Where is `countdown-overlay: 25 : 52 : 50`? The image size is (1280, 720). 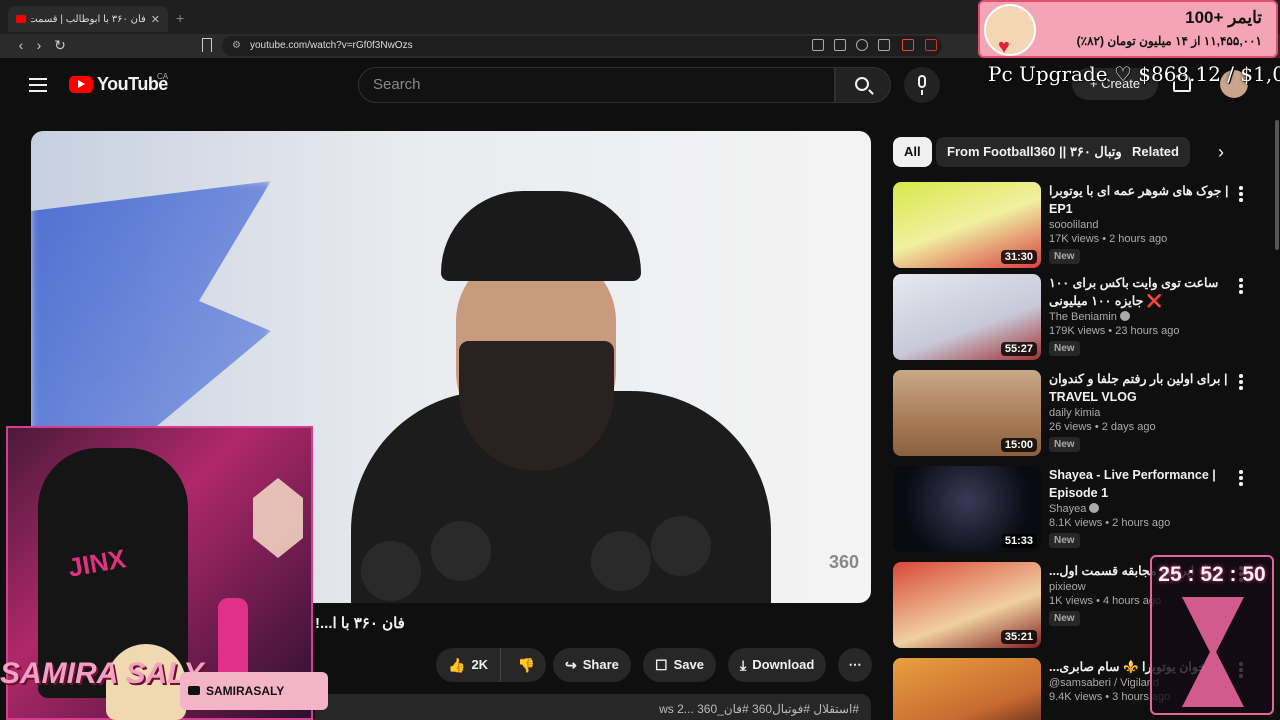 countdown-overlay: 25 : 52 : 50 is located at coordinates (1212, 635).